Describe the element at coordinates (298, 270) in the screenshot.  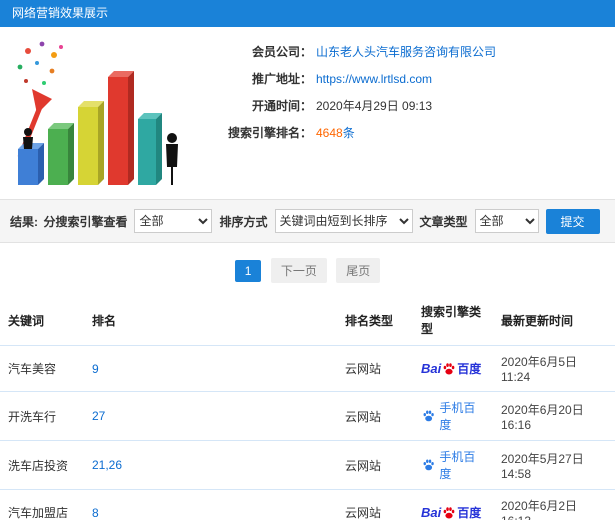
I see `page-next-button: 下一页` at that location.